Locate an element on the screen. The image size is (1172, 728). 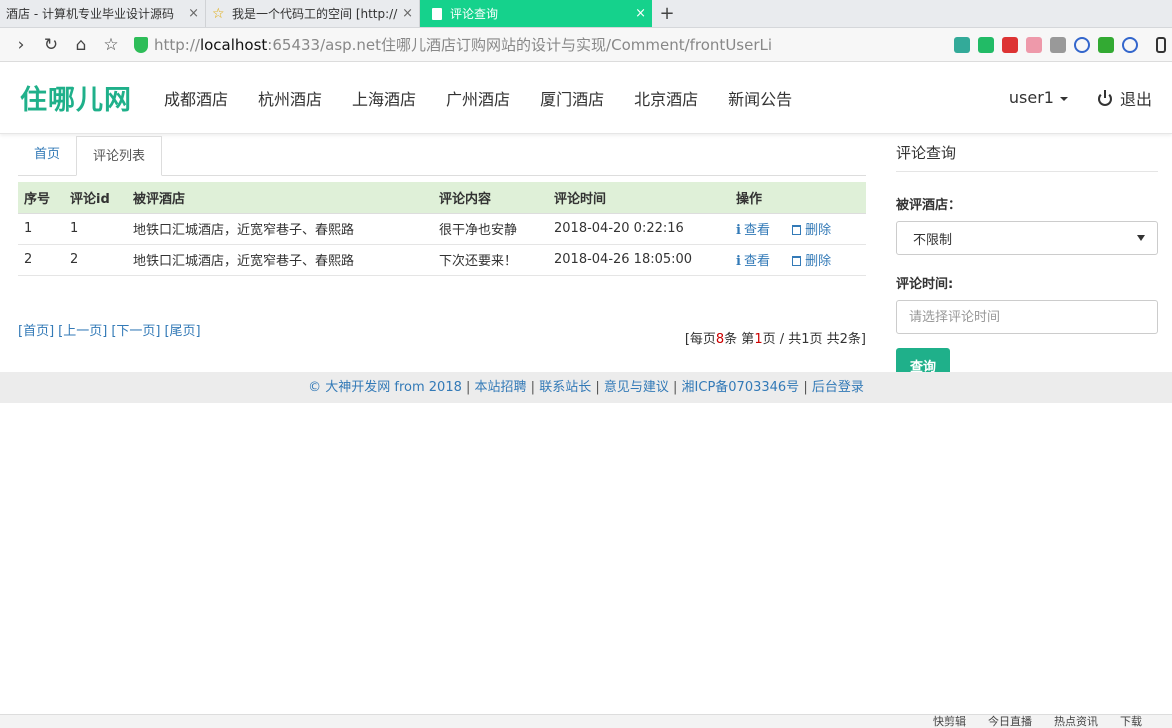
browser-tab-1: 酒店 - 计算机专业毕业设计源码 × is located at coordinates (103, 13).